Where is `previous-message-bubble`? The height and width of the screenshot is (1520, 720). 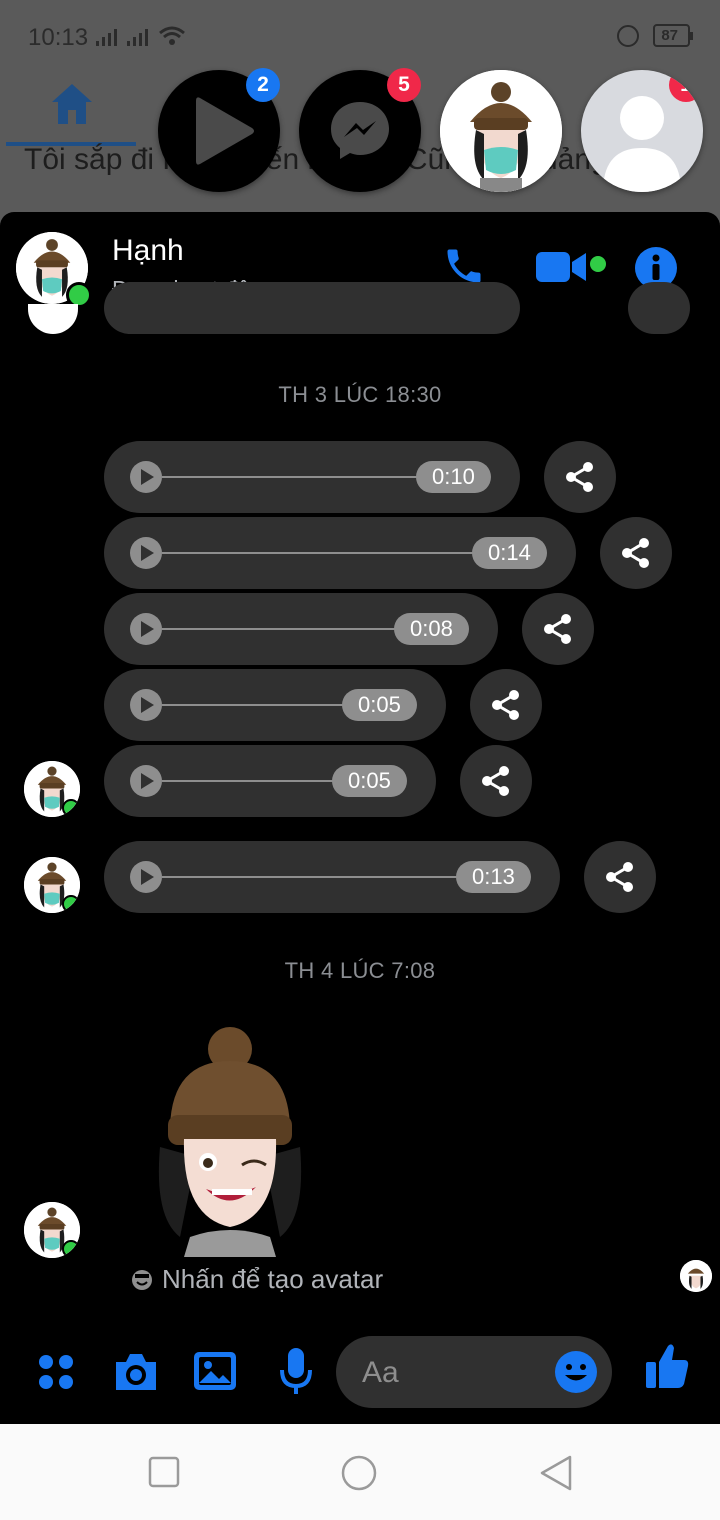
previous-message-bubble is located at coordinates (312, 308).